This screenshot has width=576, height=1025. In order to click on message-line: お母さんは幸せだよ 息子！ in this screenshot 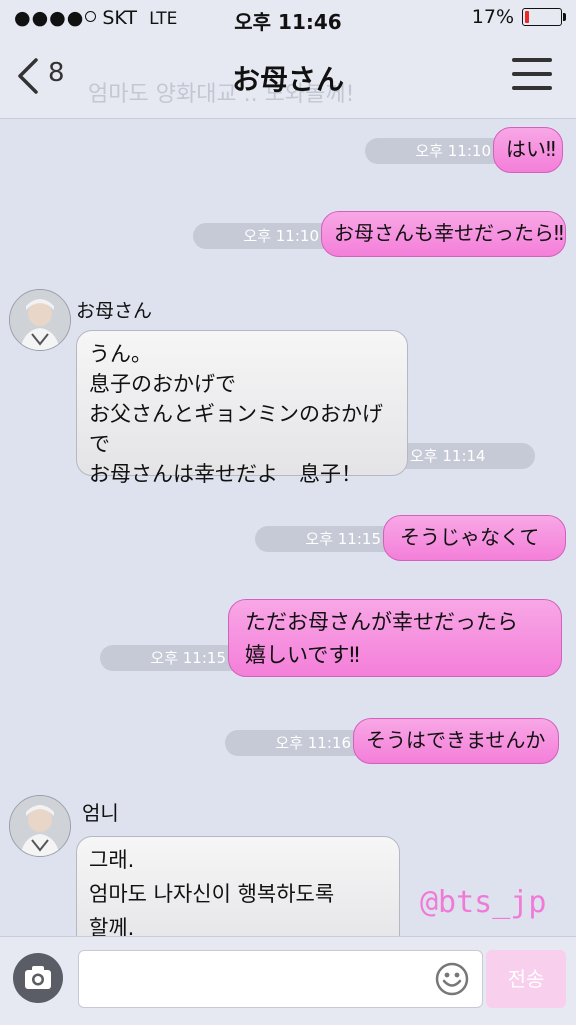, I will do `click(225, 474)`.